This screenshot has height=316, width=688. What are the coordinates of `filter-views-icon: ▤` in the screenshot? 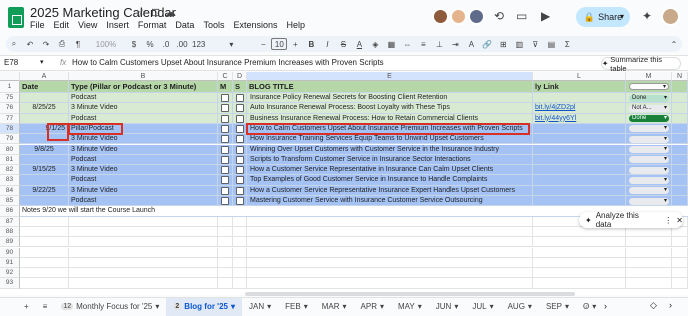 It's located at (551, 44).